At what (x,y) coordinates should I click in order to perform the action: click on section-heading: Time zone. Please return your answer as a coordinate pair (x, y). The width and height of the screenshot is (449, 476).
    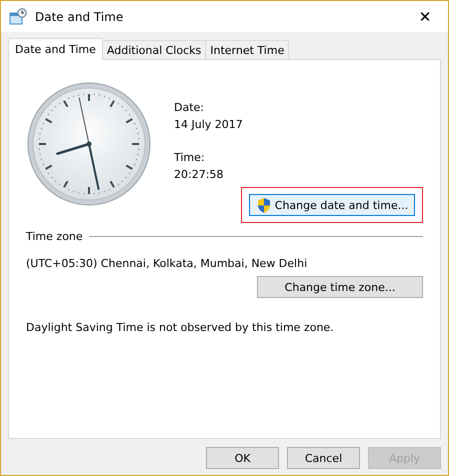
    Looking at the image, I should click on (54, 236).